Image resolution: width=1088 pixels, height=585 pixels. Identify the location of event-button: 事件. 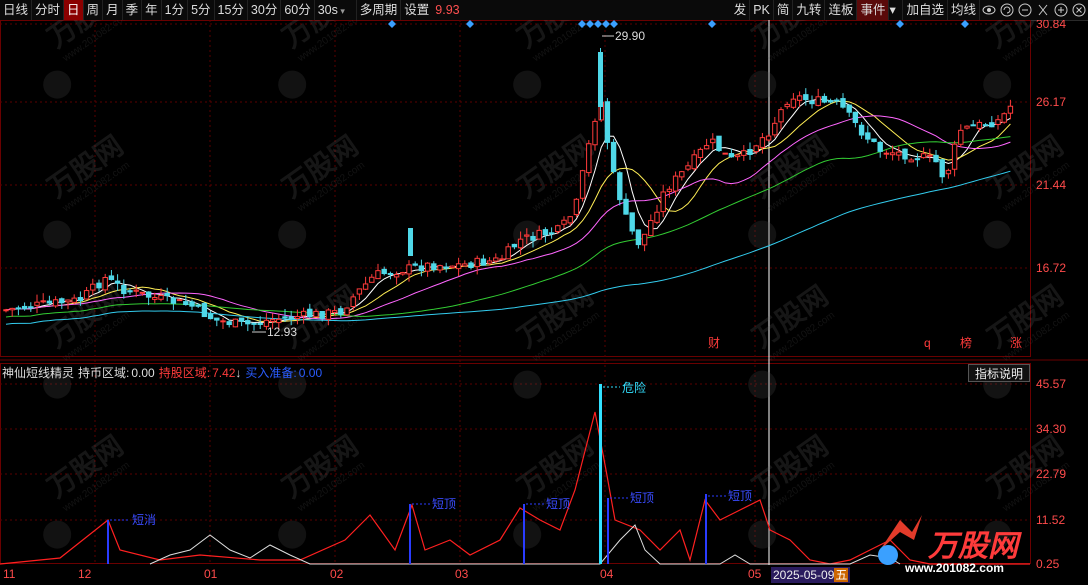
(873, 10).